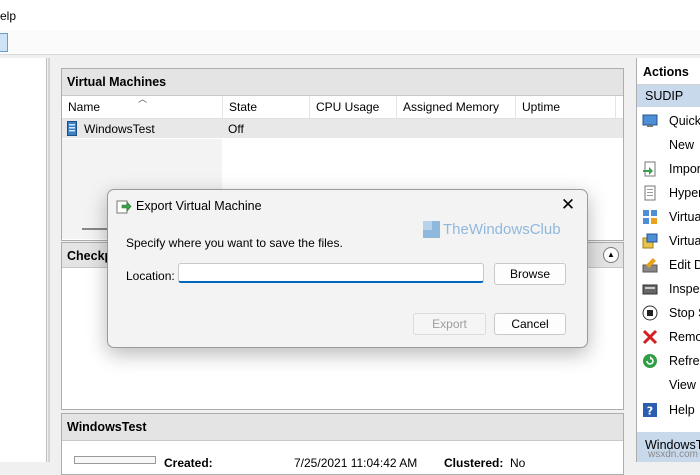 This screenshot has height=475, width=700. Describe the element at coordinates (49, 260) in the screenshot. I see `pane-splitter` at that location.